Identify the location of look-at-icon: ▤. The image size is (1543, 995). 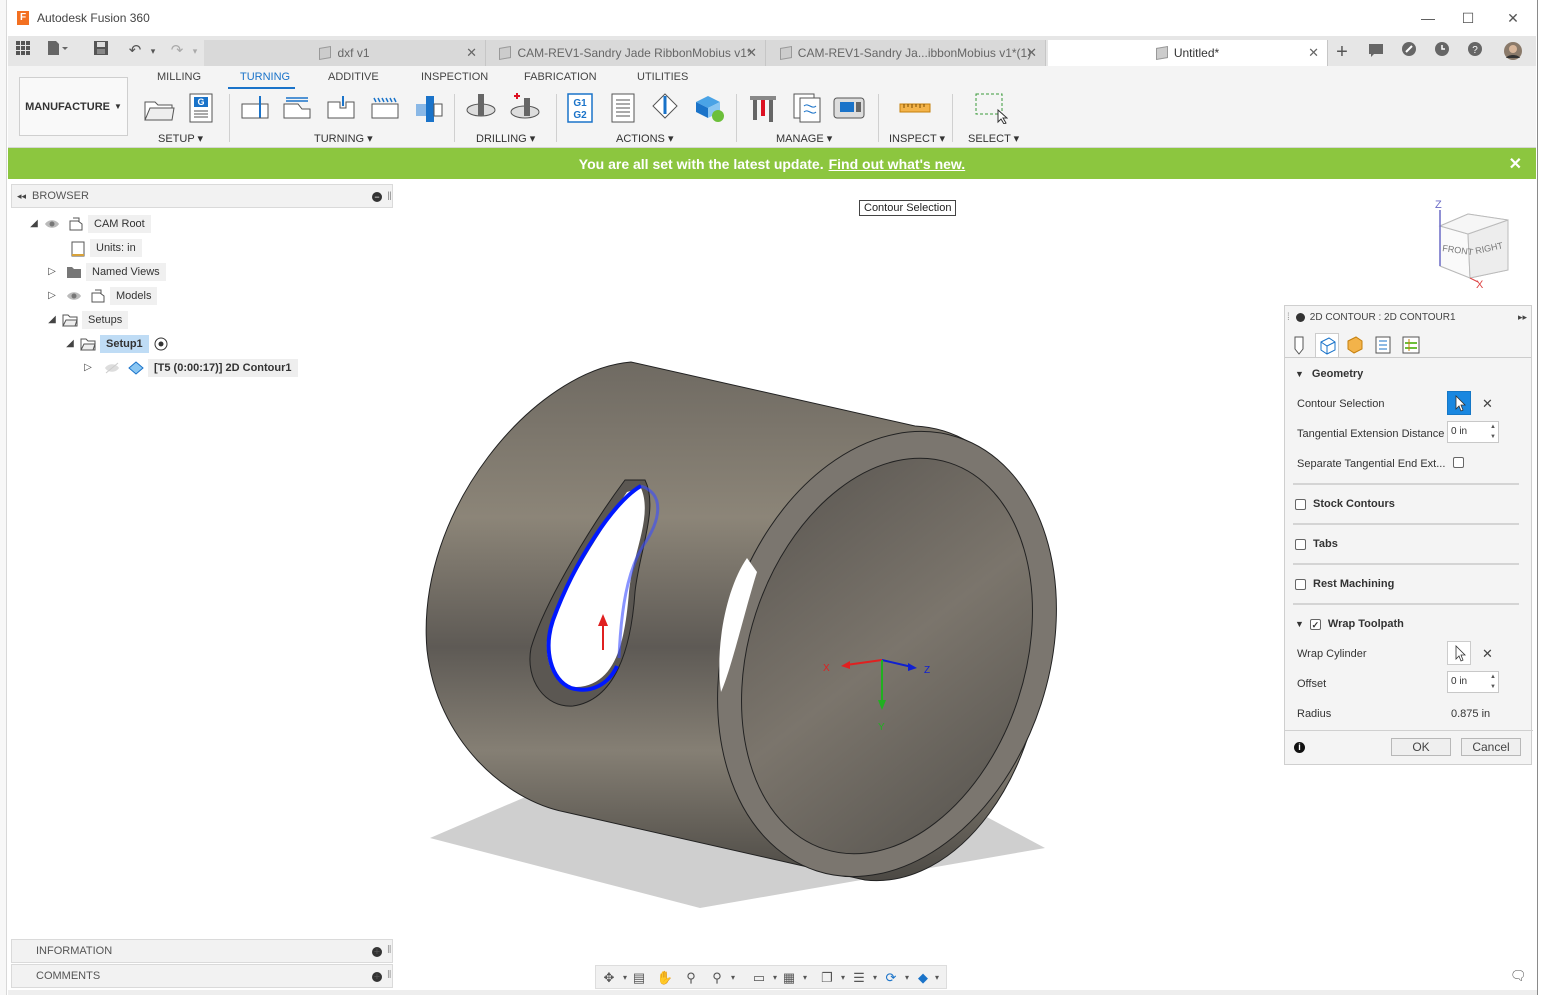
(639, 978).